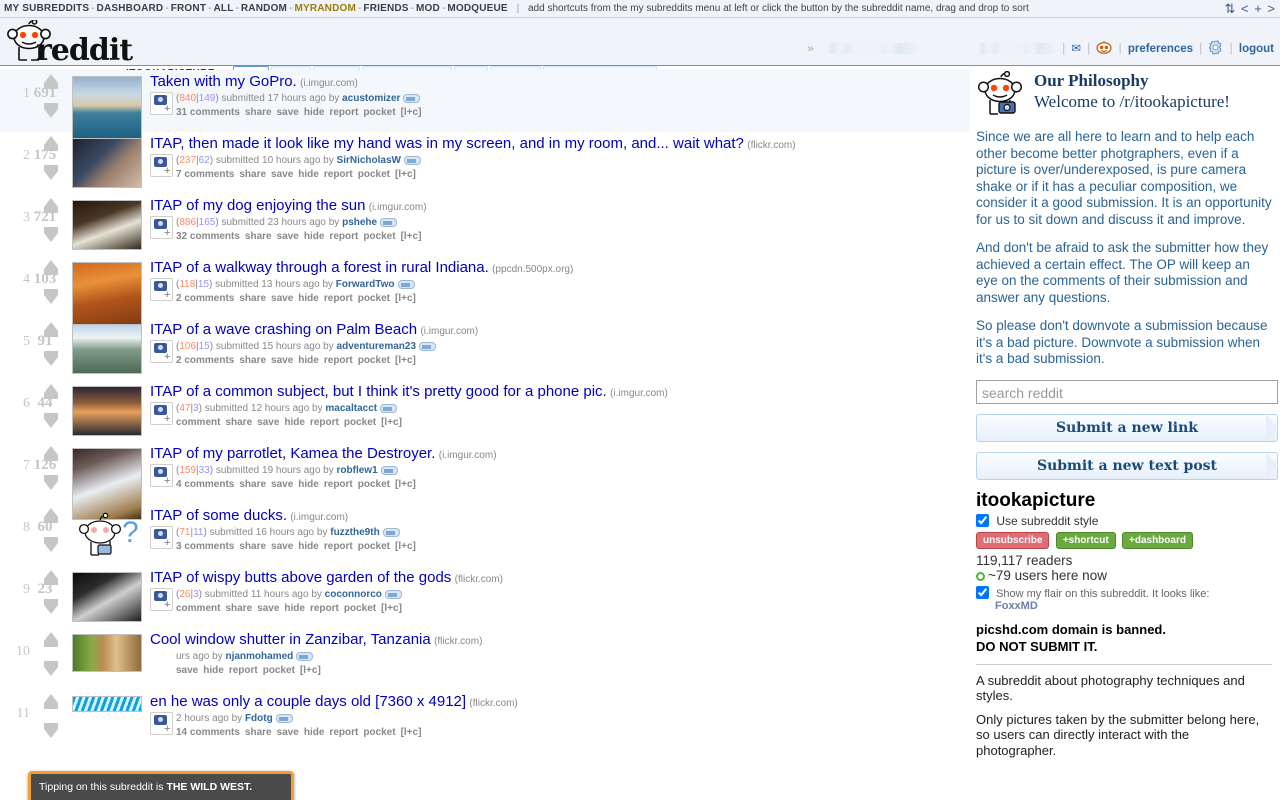  I want to click on reddit-wordmark: reddit, so click(84, 51).